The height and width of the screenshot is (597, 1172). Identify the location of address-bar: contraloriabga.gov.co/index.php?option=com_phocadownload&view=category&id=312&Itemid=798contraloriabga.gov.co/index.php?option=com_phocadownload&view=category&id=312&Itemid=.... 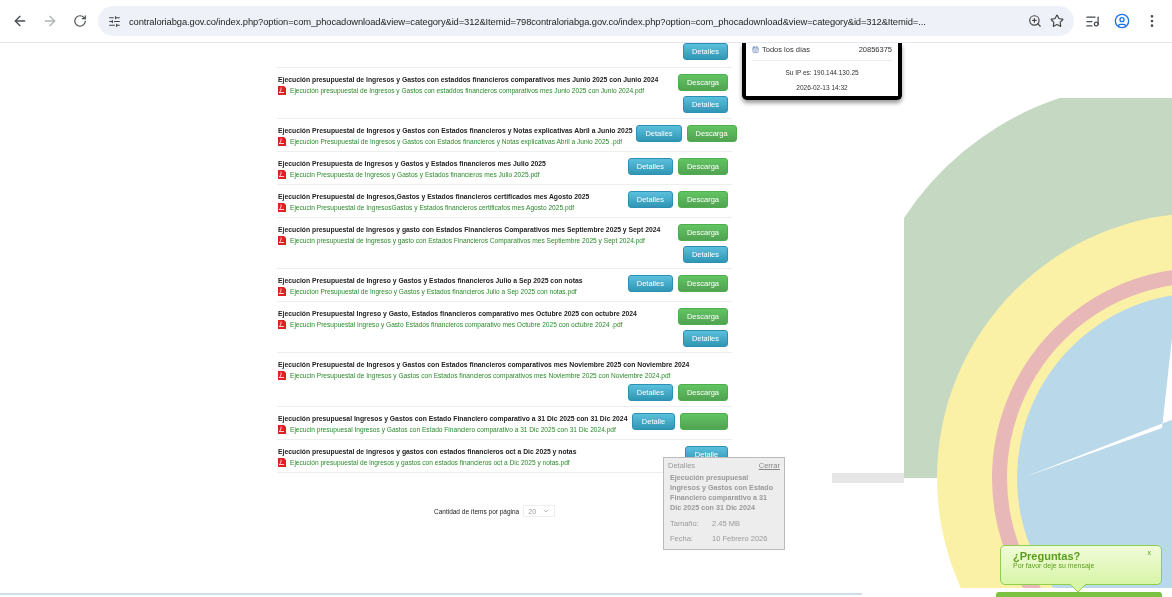
(586, 21).